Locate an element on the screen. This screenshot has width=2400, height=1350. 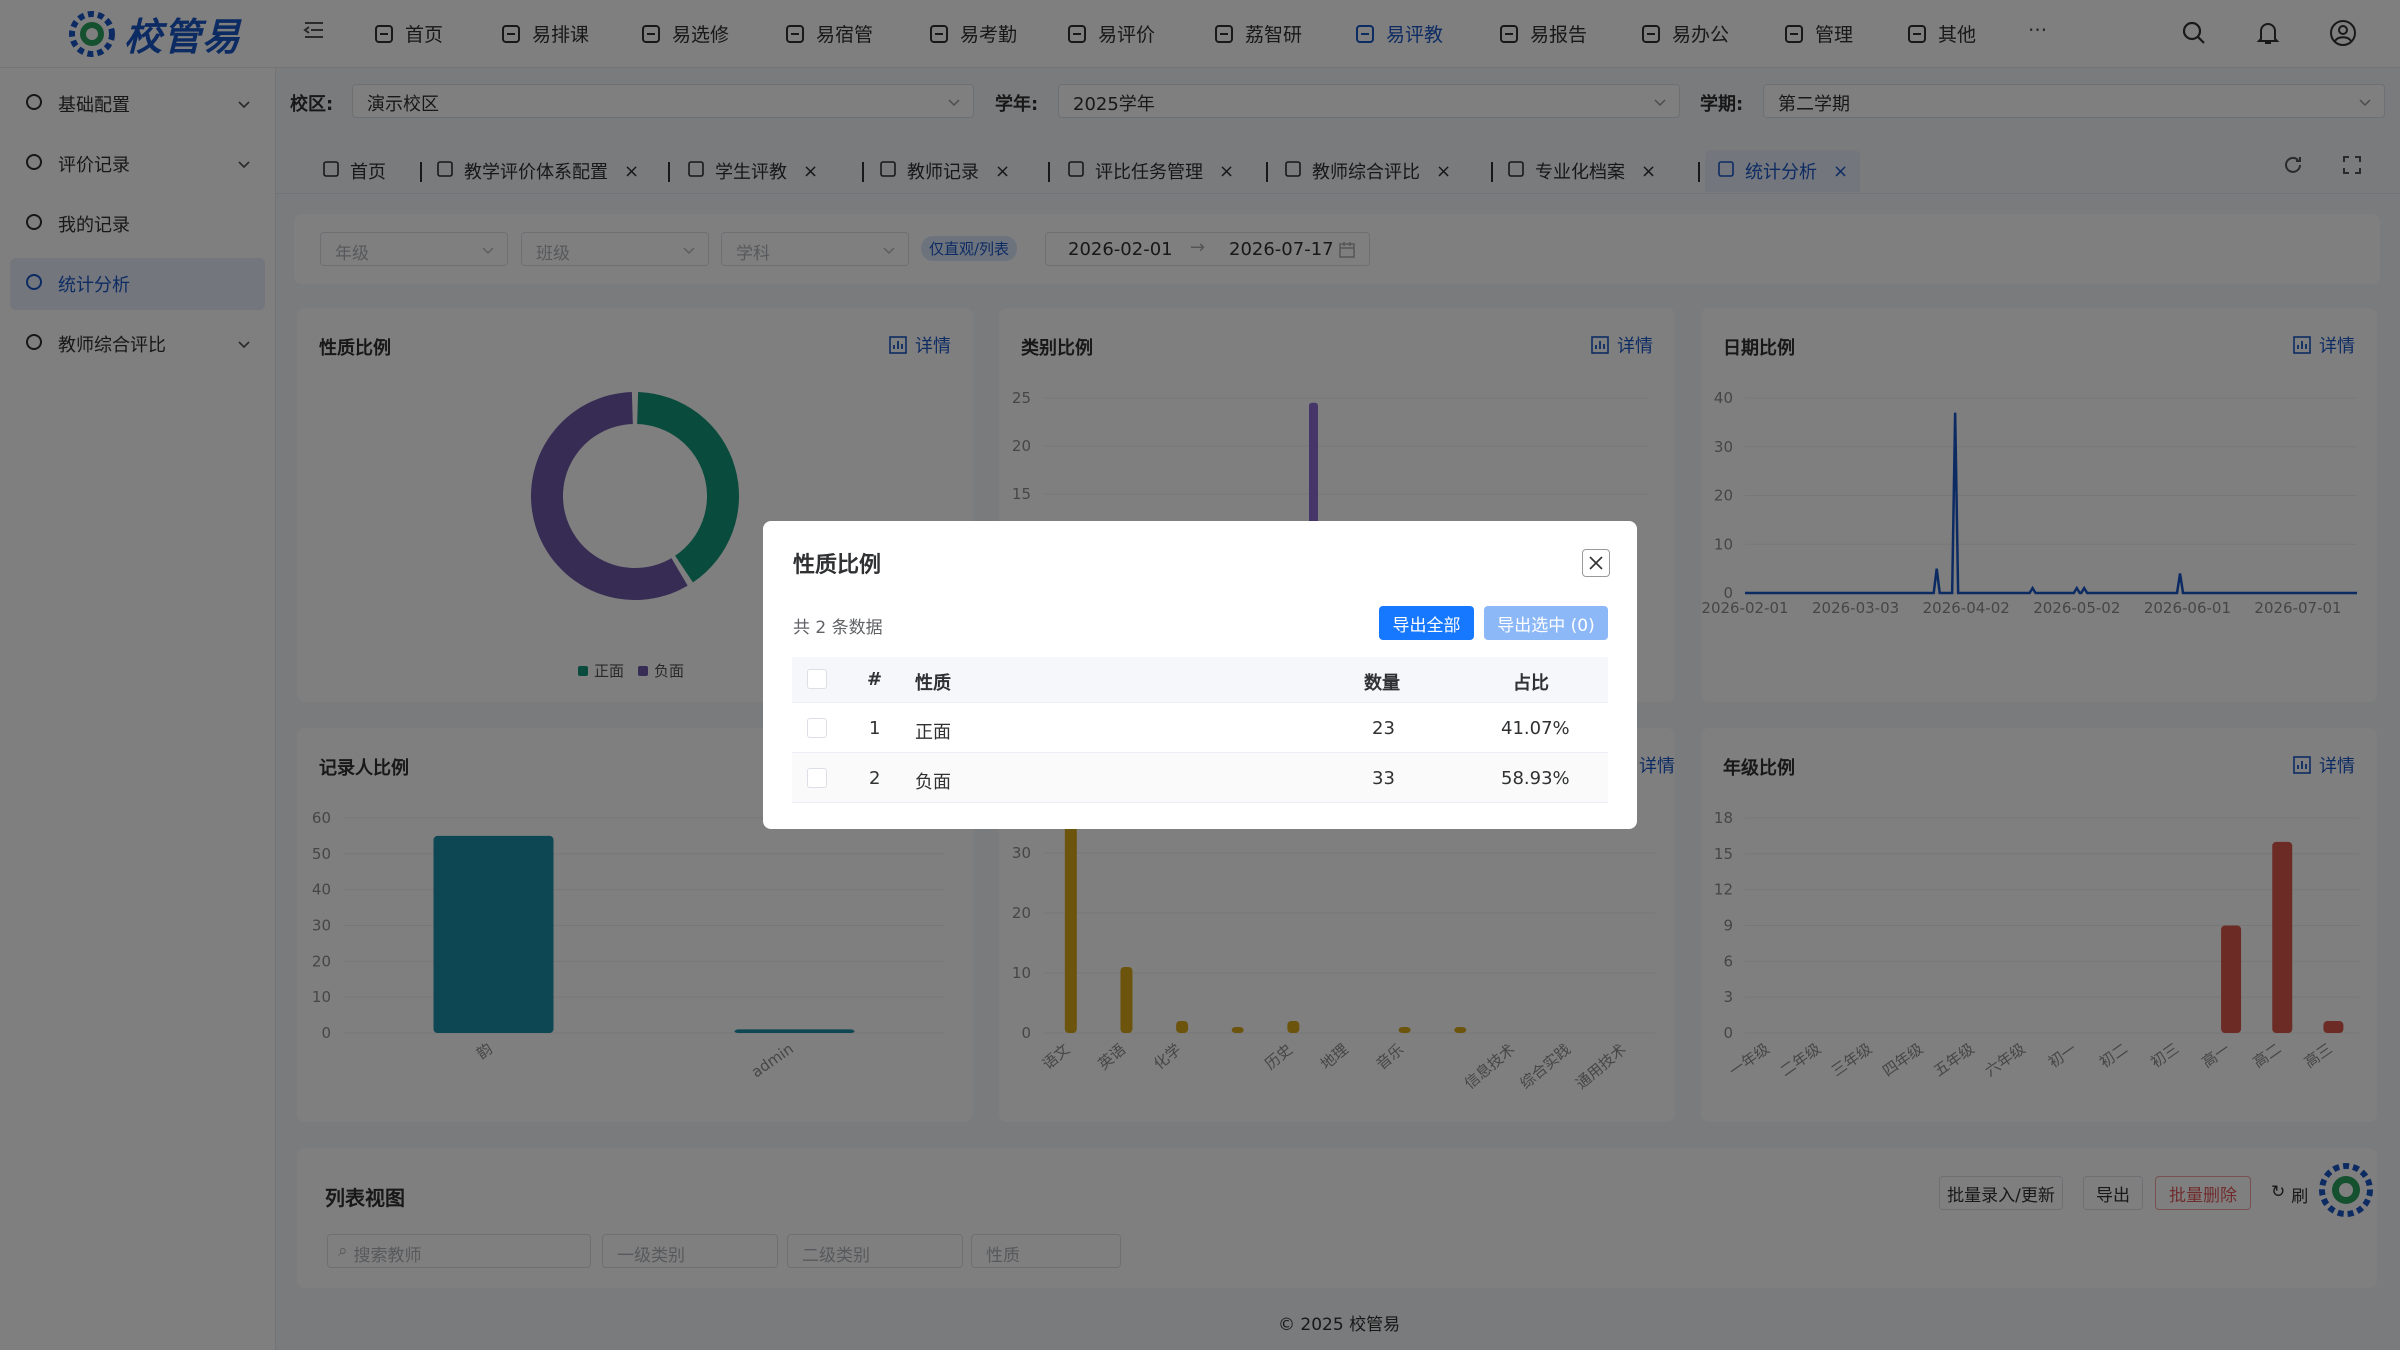
row-nature: 负面 is located at coordinates (933, 782).